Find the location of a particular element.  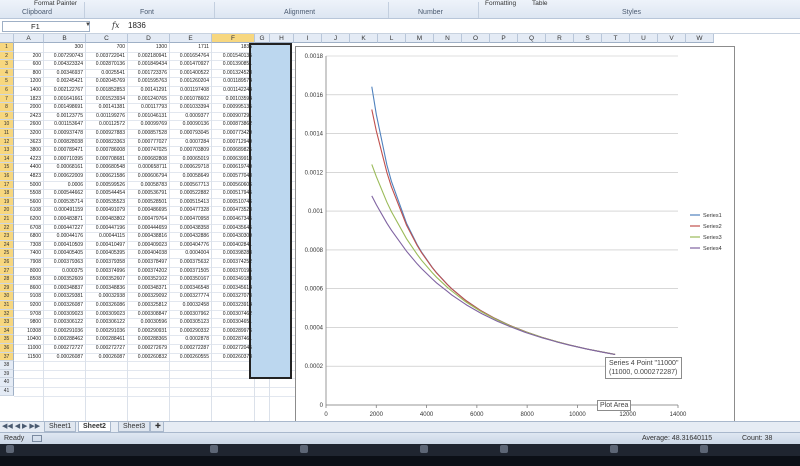

row-header: 11 is located at coordinates (7, 133).